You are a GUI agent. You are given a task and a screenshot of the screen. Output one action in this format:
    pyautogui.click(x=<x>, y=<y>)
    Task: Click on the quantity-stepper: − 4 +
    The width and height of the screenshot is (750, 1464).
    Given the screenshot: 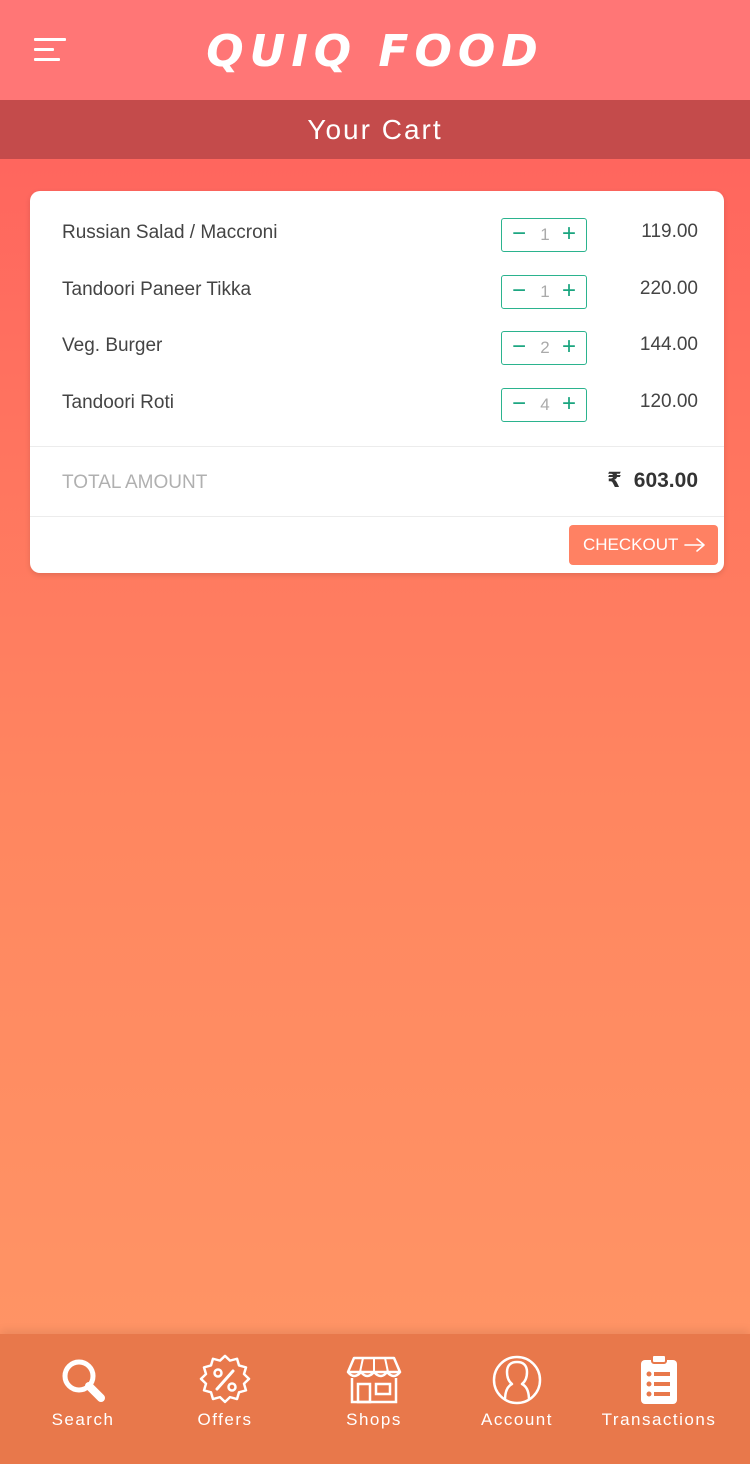 What is the action you would take?
    pyautogui.click(x=544, y=405)
    